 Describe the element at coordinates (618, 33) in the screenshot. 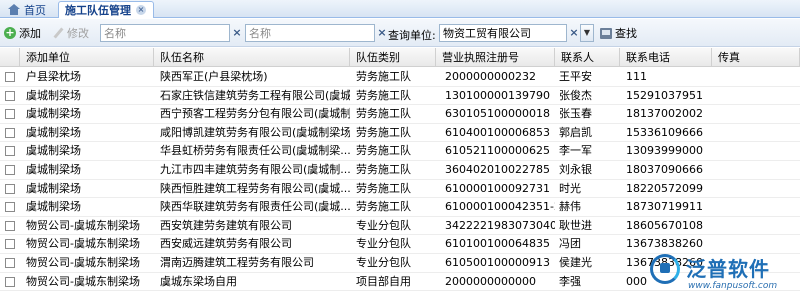

I see `search-button: 查找` at that location.